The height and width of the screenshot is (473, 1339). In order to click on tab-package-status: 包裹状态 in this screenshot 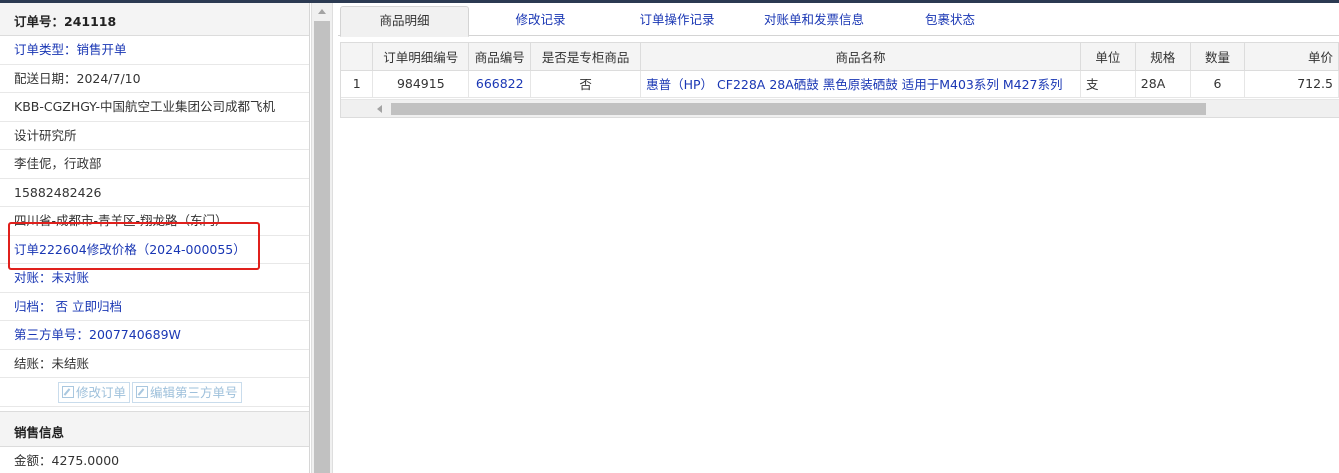, I will do `click(950, 21)`.